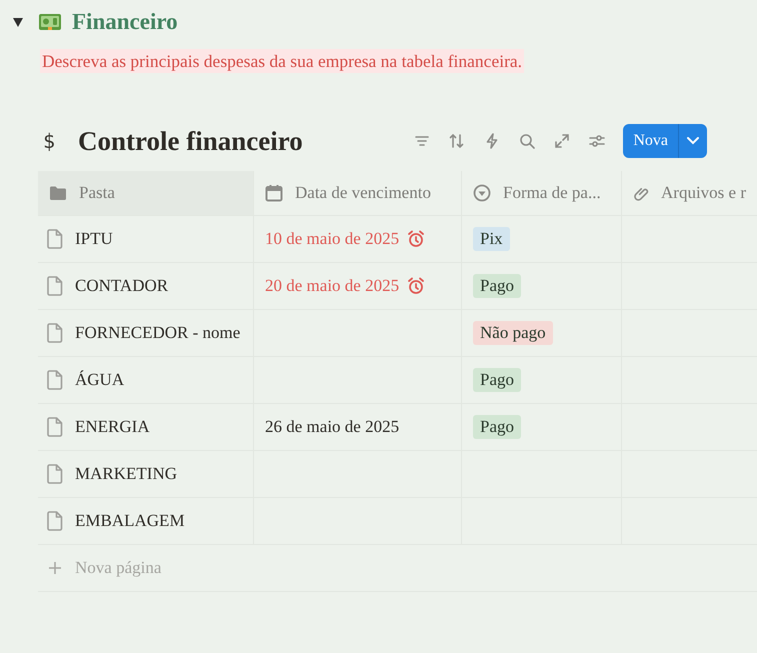 The height and width of the screenshot is (653, 757). What do you see at coordinates (50, 22) in the screenshot?
I see `money-icon` at bounding box center [50, 22].